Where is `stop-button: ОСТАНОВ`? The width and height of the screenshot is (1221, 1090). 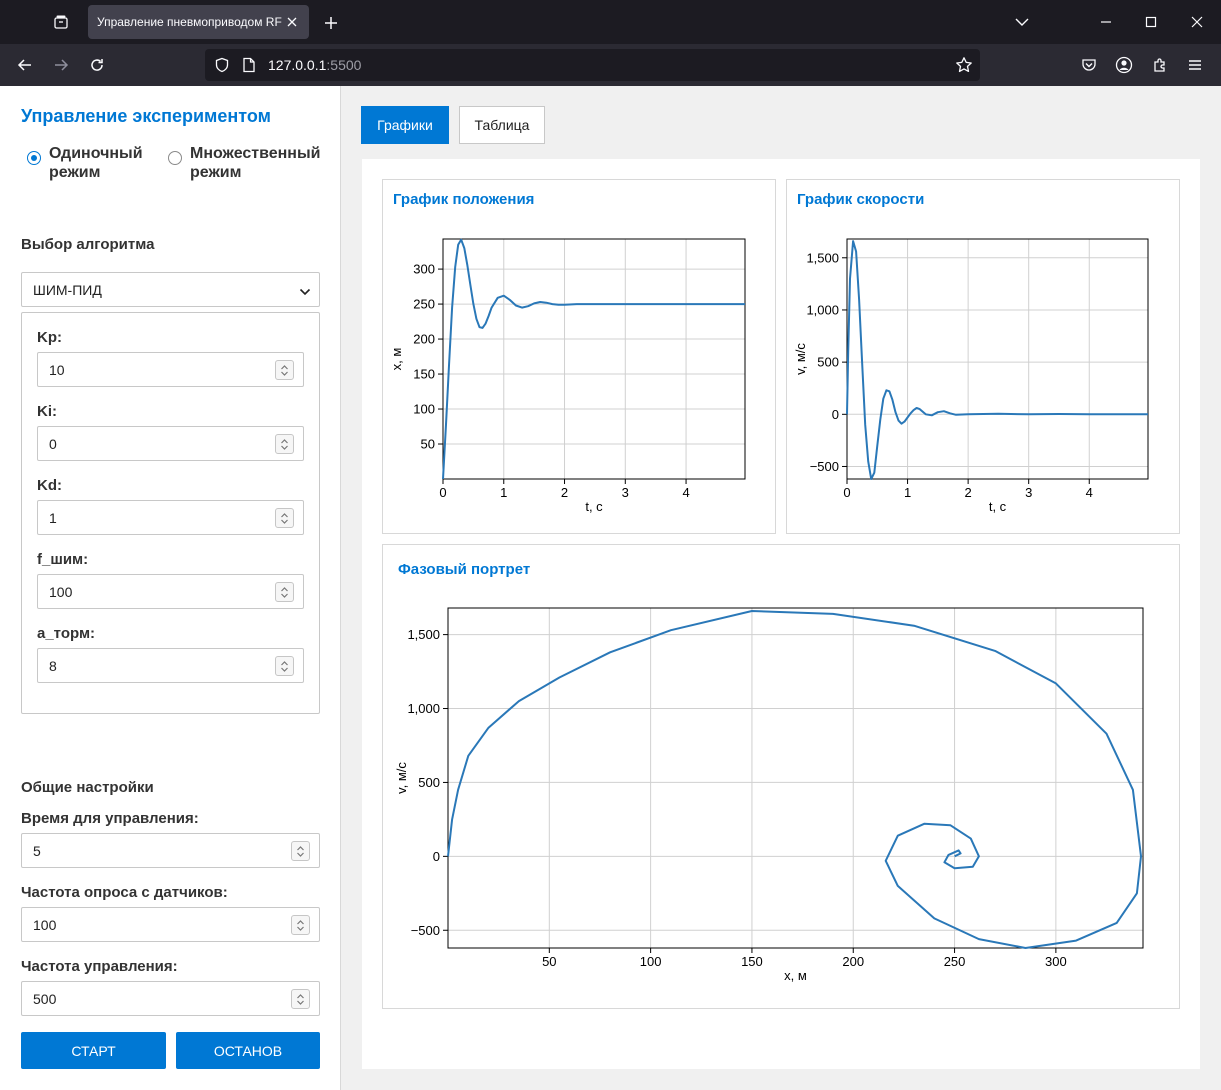
stop-button: ОСТАНОВ is located at coordinates (248, 1050).